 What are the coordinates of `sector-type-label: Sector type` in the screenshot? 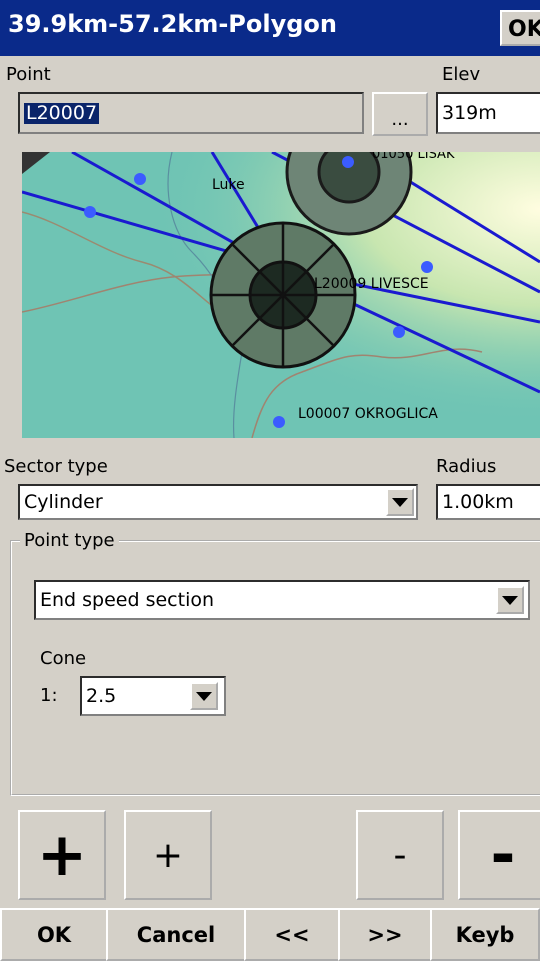 It's located at (56, 466).